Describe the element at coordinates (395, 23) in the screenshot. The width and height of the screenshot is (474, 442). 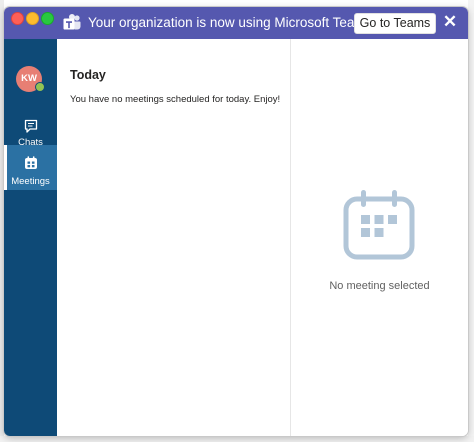
I see `go-to-teams-button: Go to Teams` at that location.